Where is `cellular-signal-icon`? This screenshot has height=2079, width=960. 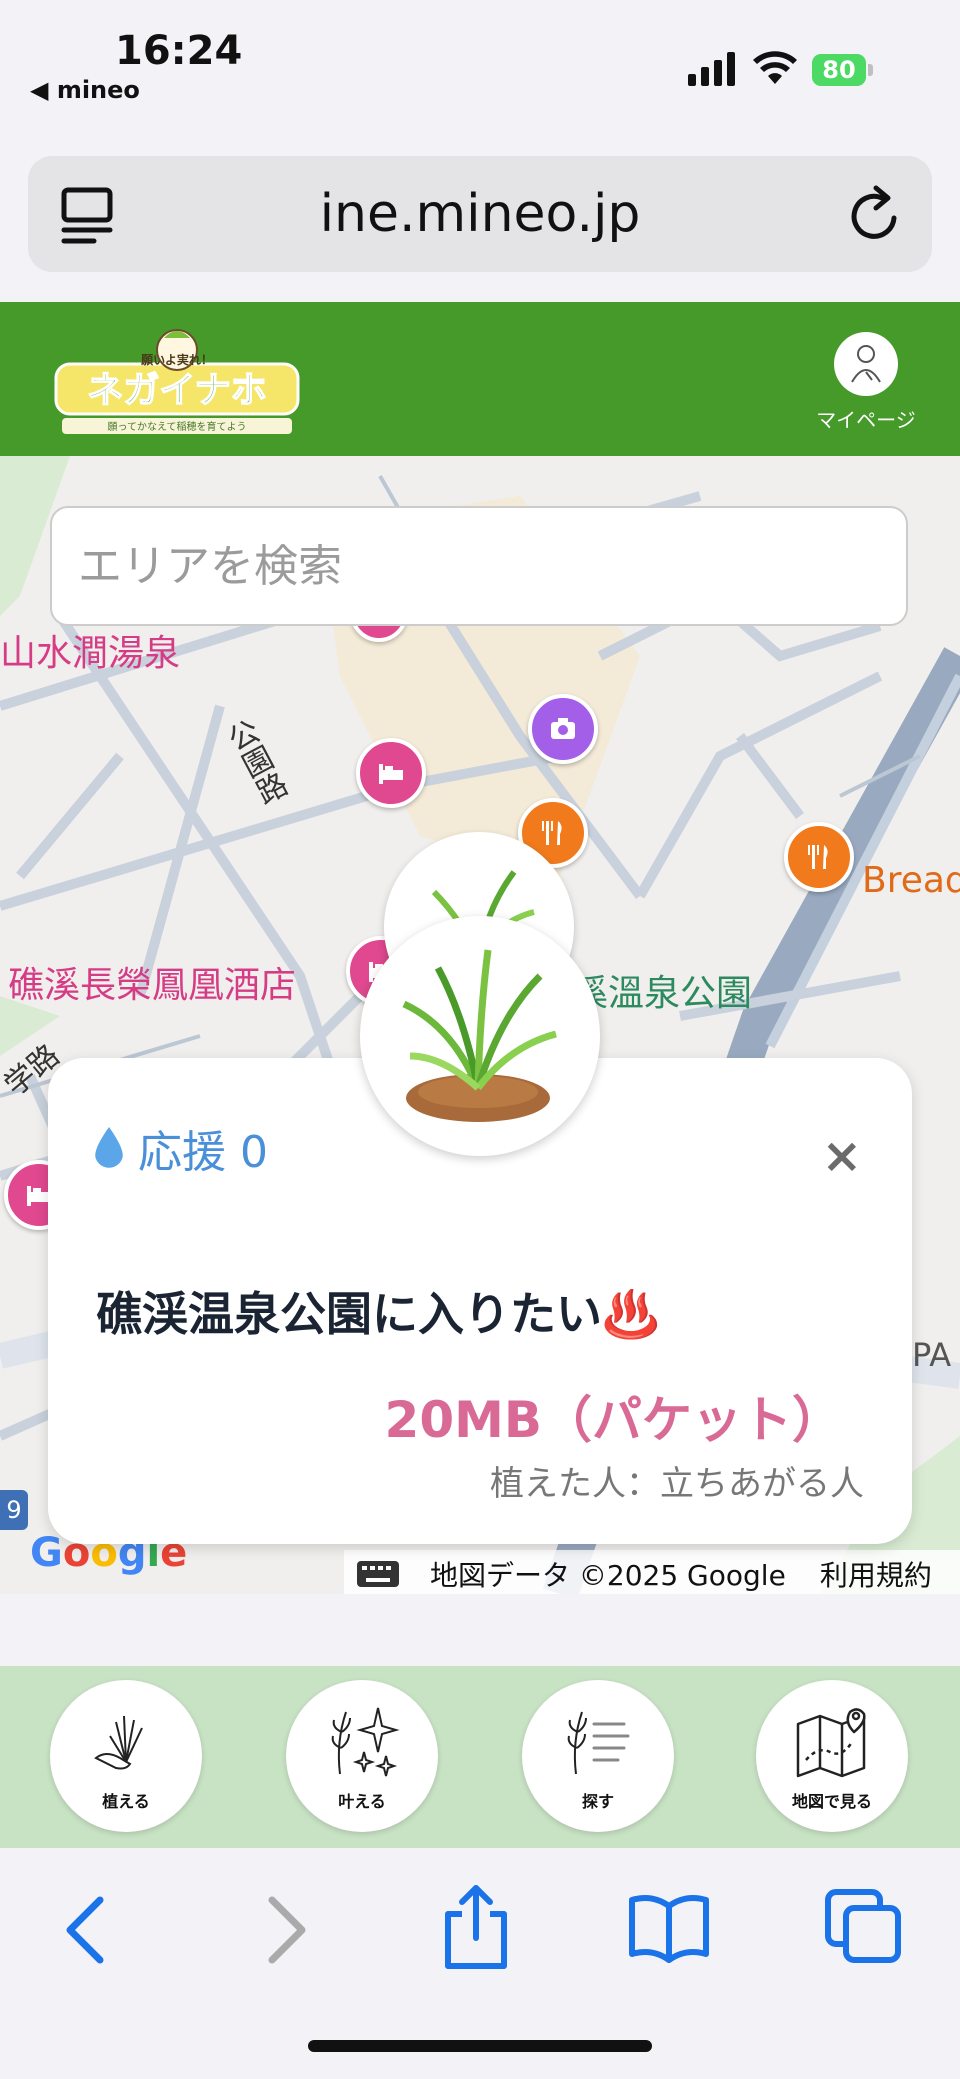
cellular-signal-icon is located at coordinates (711, 69).